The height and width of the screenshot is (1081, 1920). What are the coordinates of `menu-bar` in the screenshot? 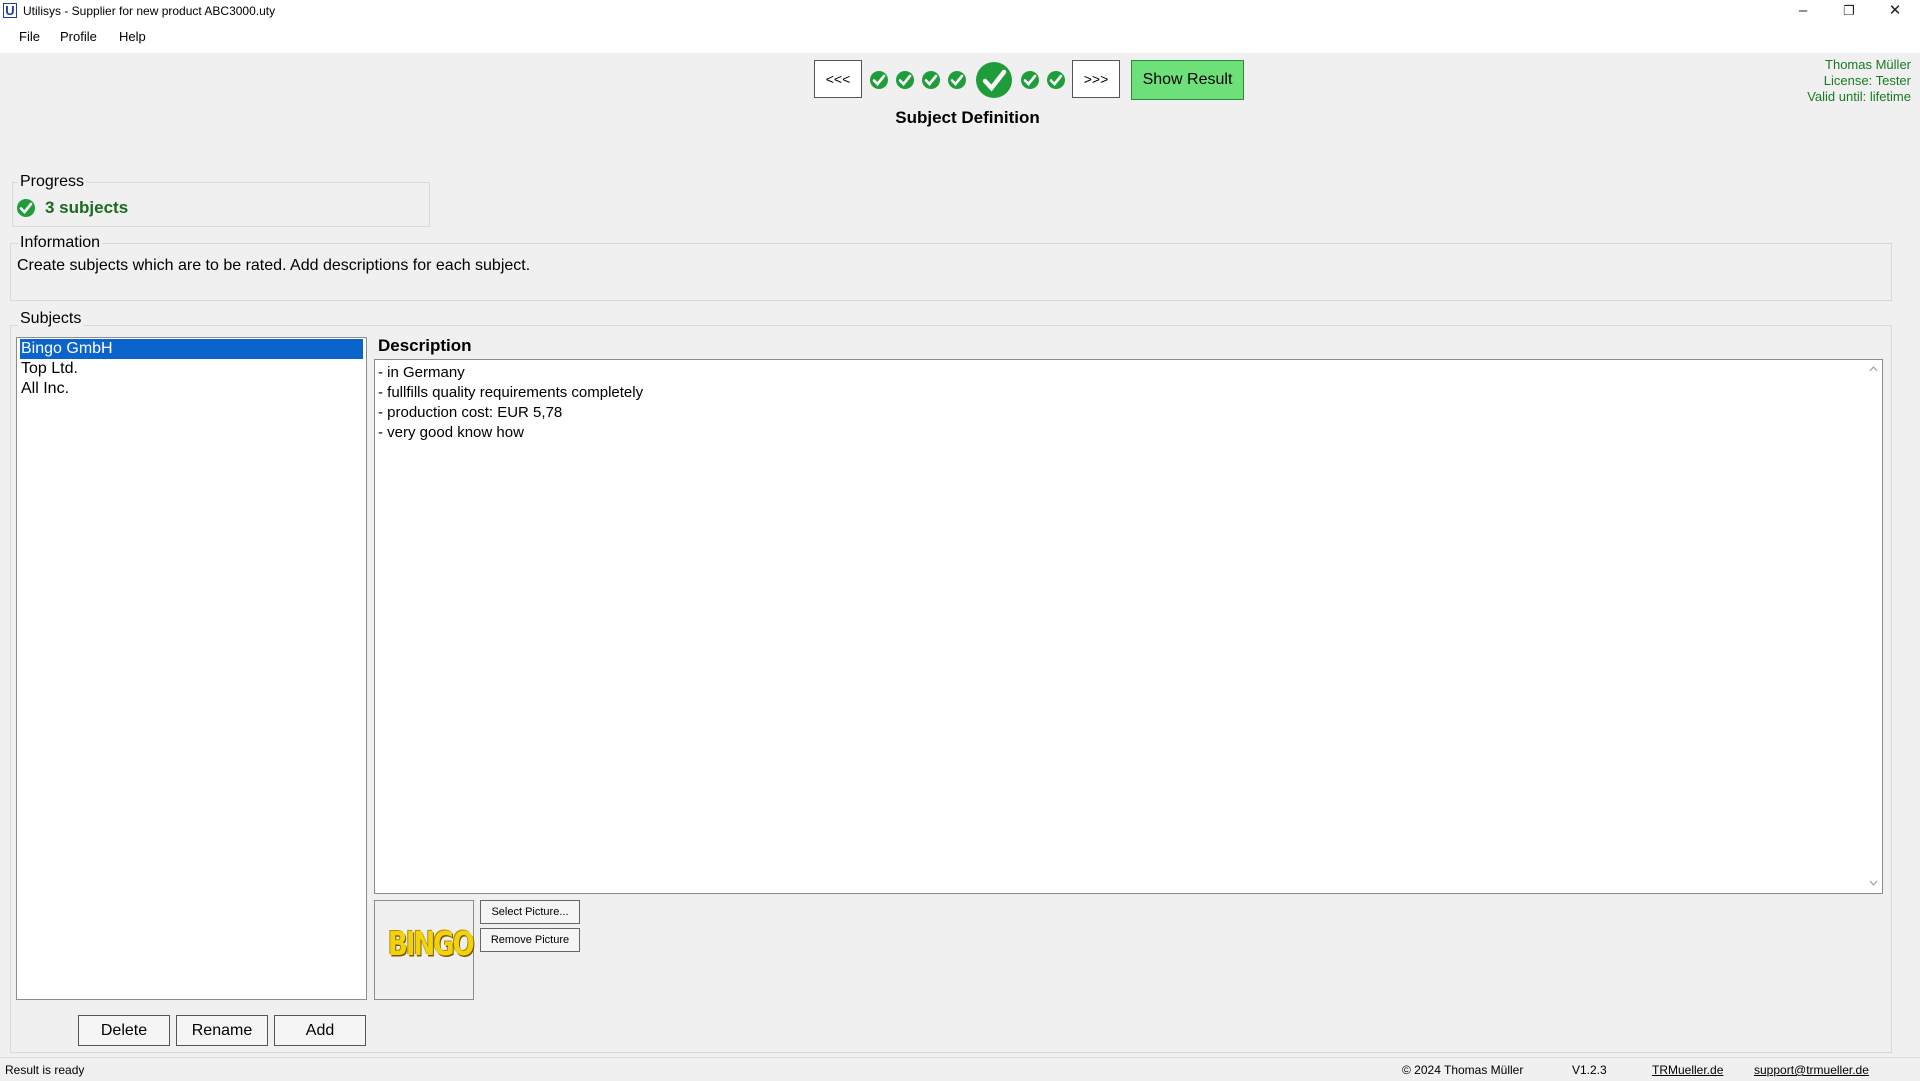 It's located at (960, 38).